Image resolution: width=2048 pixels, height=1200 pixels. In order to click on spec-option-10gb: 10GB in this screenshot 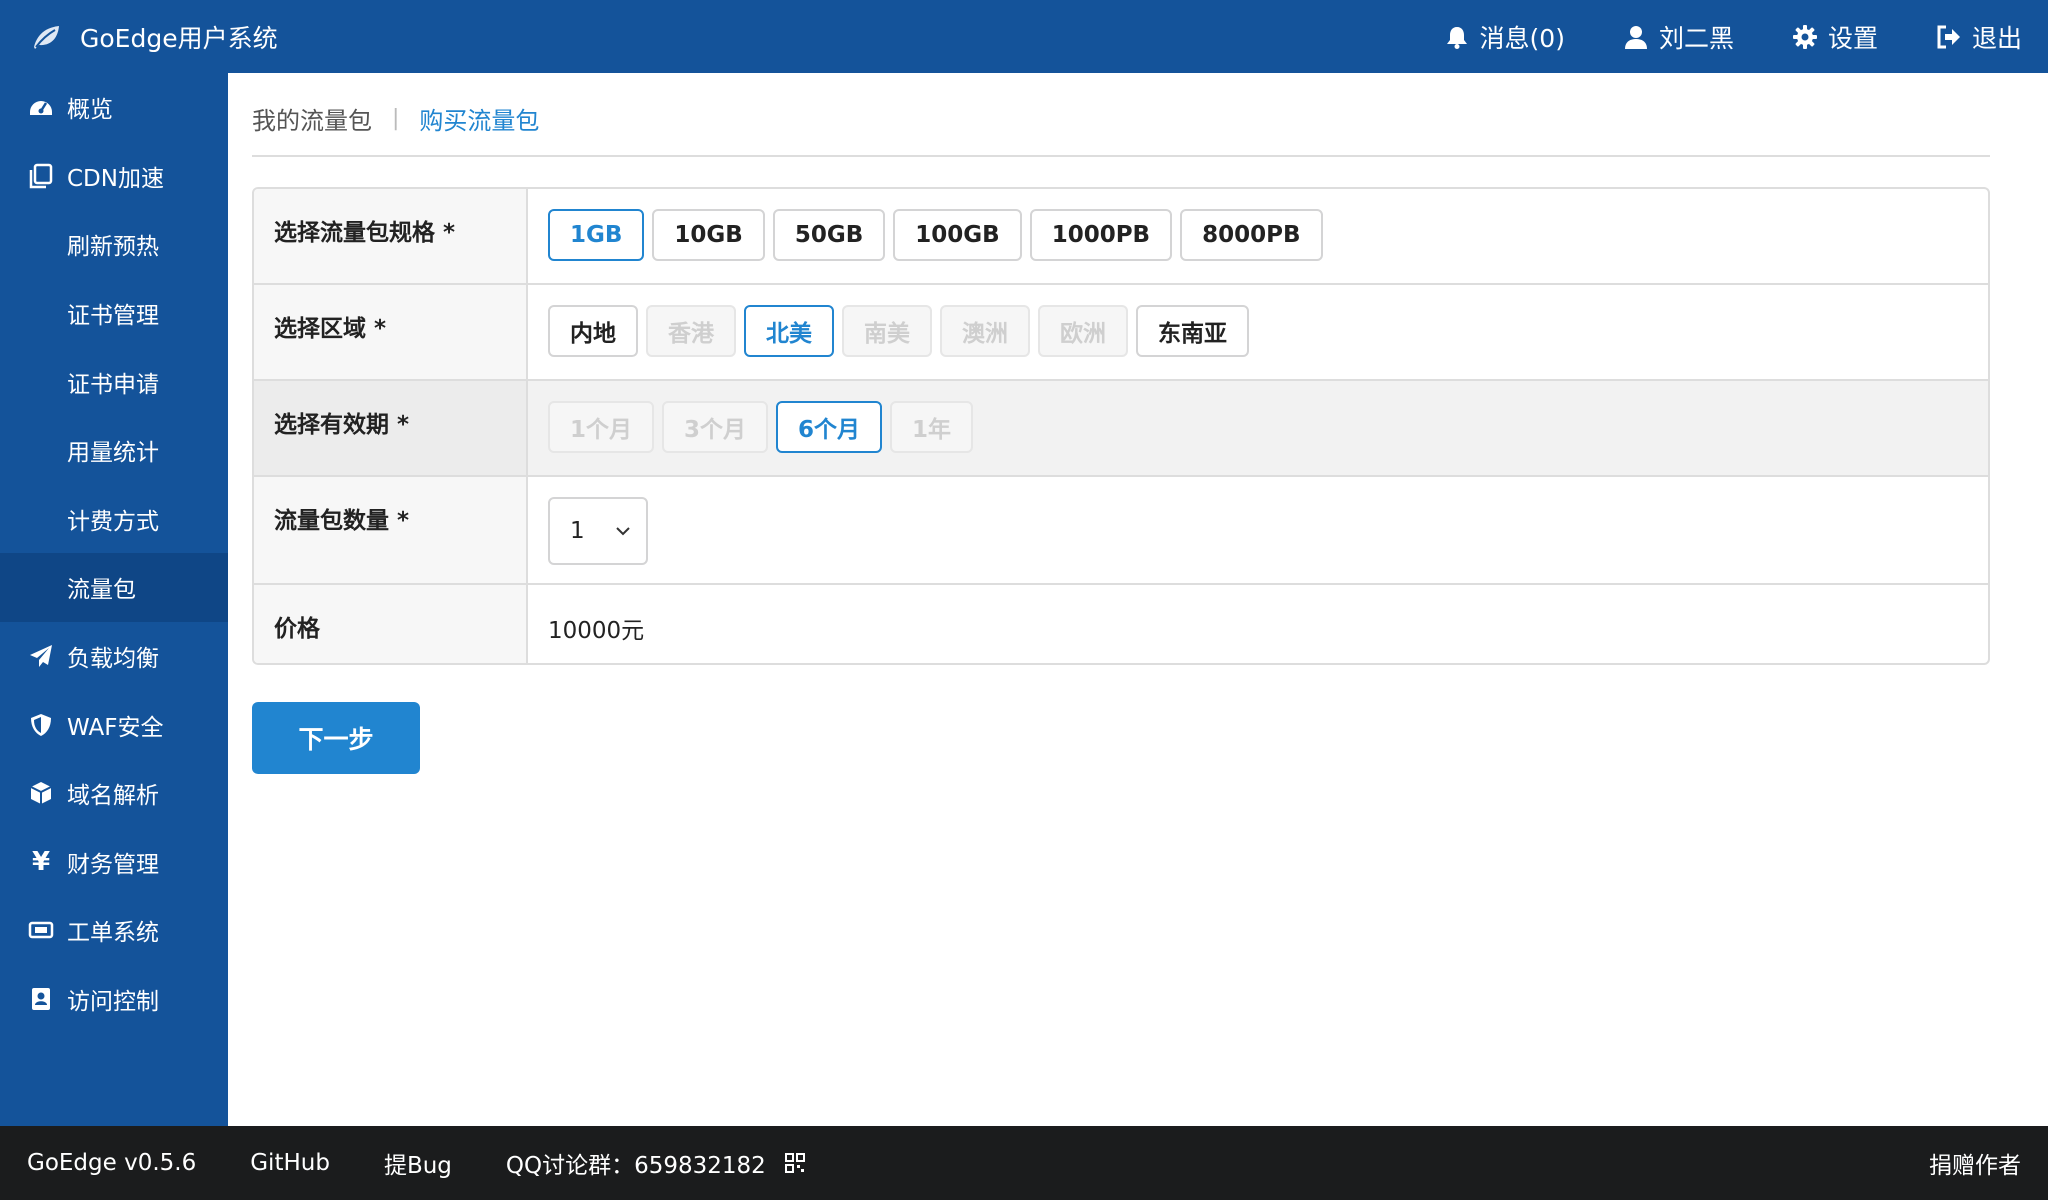, I will do `click(708, 235)`.